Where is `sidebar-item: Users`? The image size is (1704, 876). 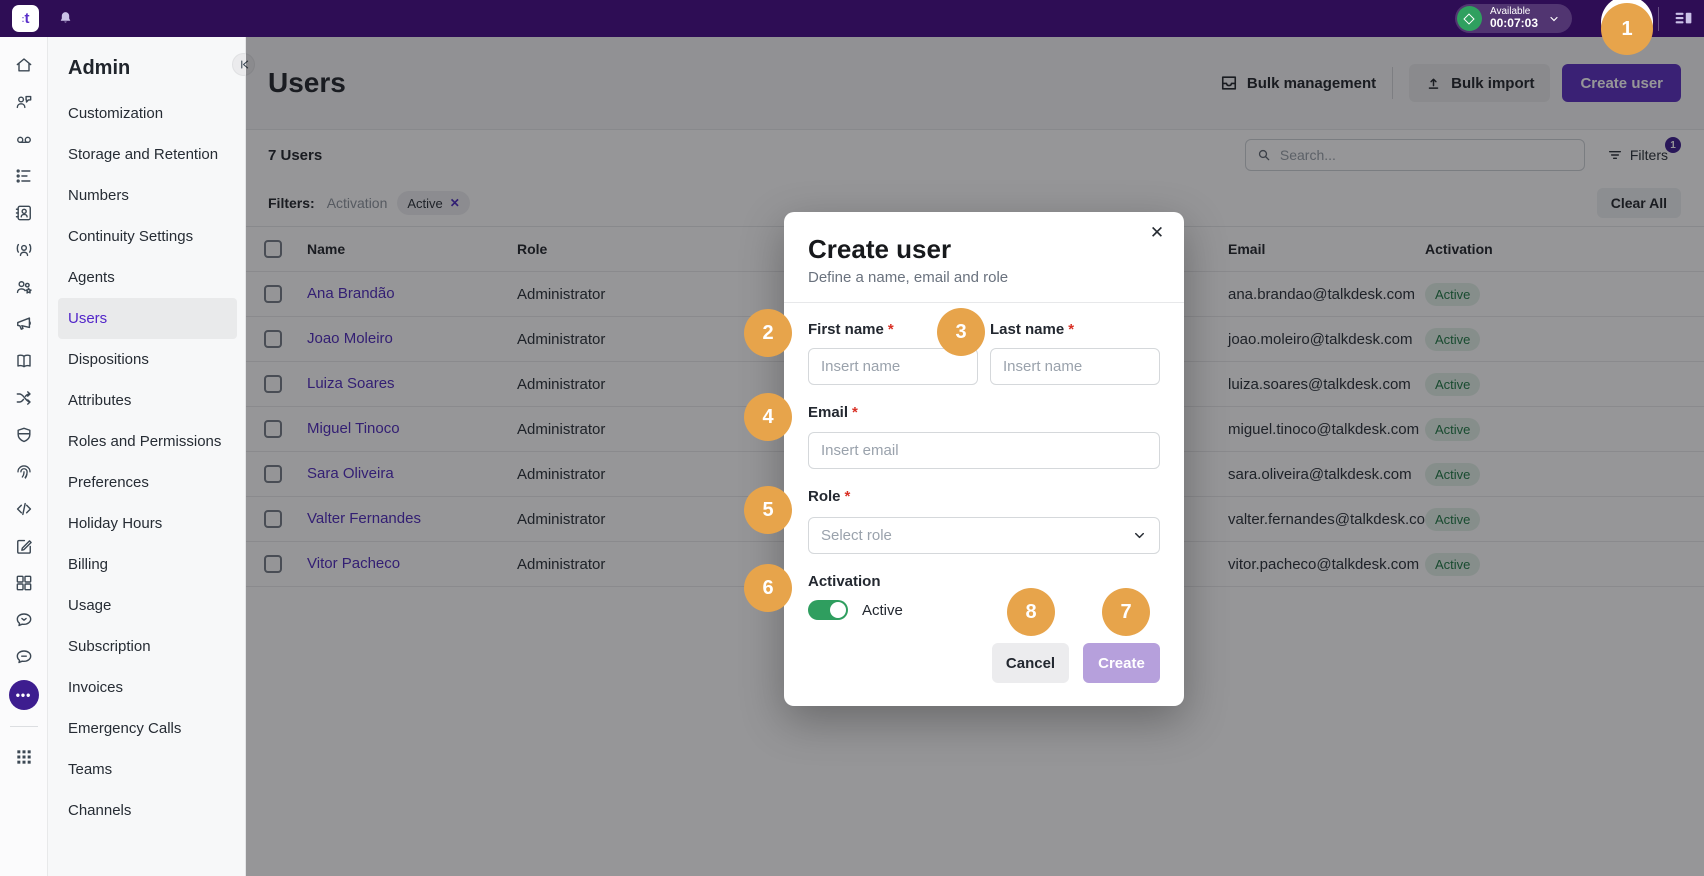
sidebar-item: Users is located at coordinates (147, 318).